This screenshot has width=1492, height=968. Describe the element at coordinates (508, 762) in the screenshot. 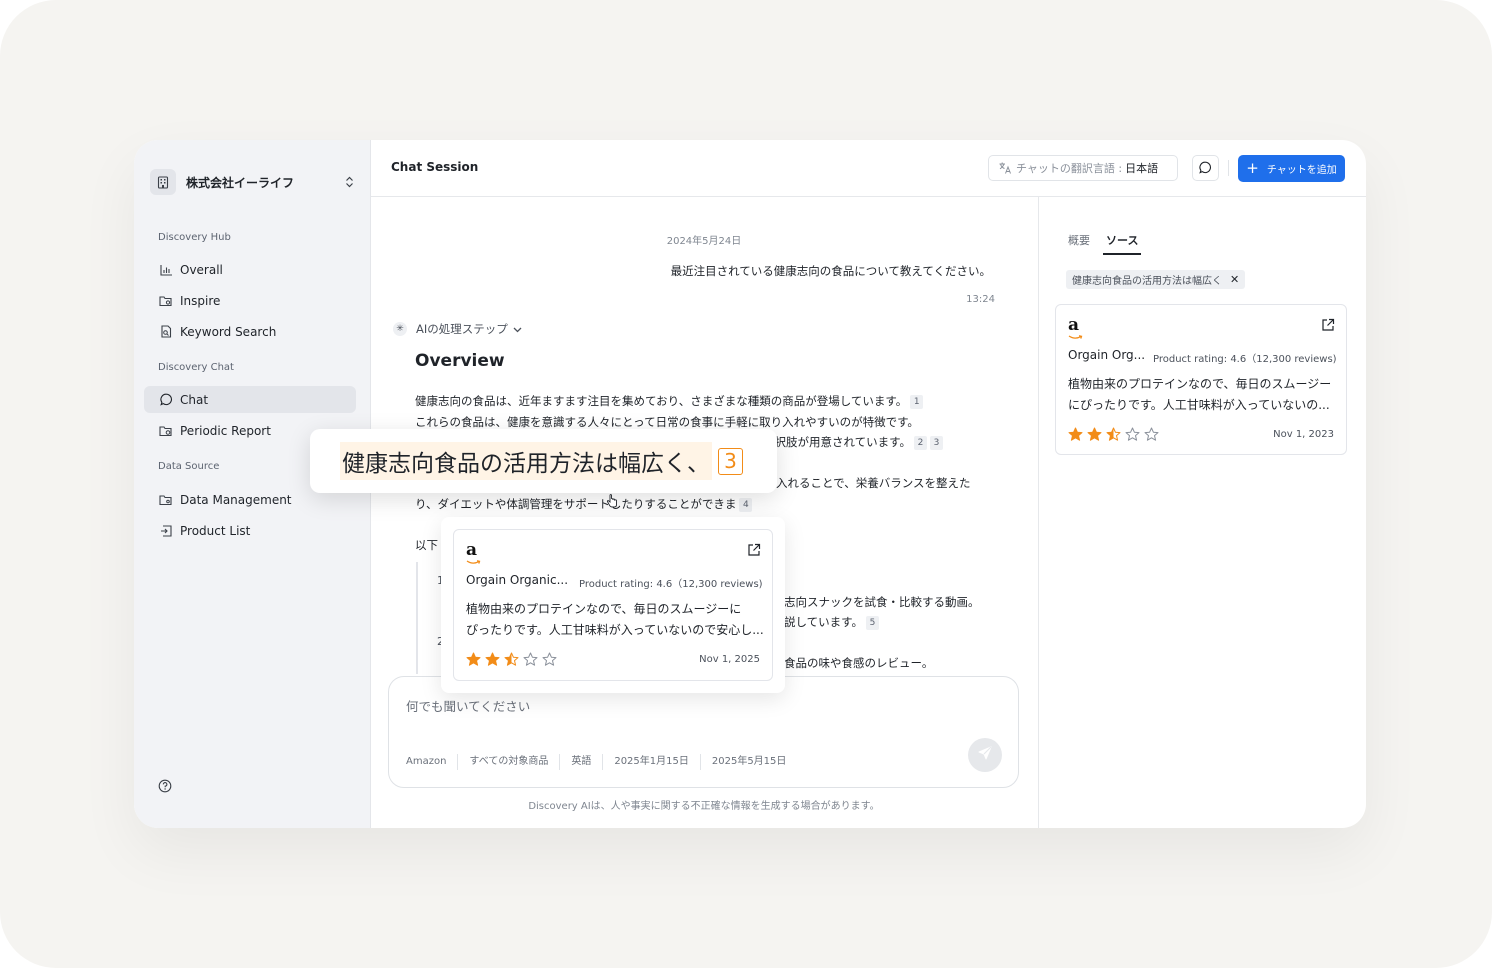

I see `filter-products: すべての対象商品` at that location.